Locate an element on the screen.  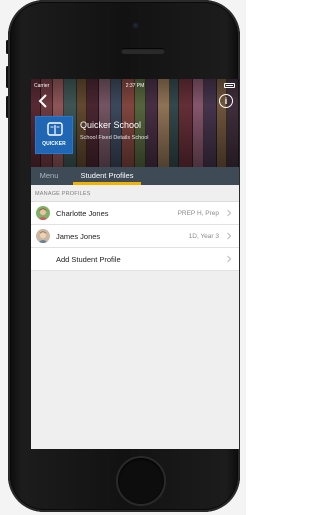
profile-name: James Jones is located at coordinates (78, 236).